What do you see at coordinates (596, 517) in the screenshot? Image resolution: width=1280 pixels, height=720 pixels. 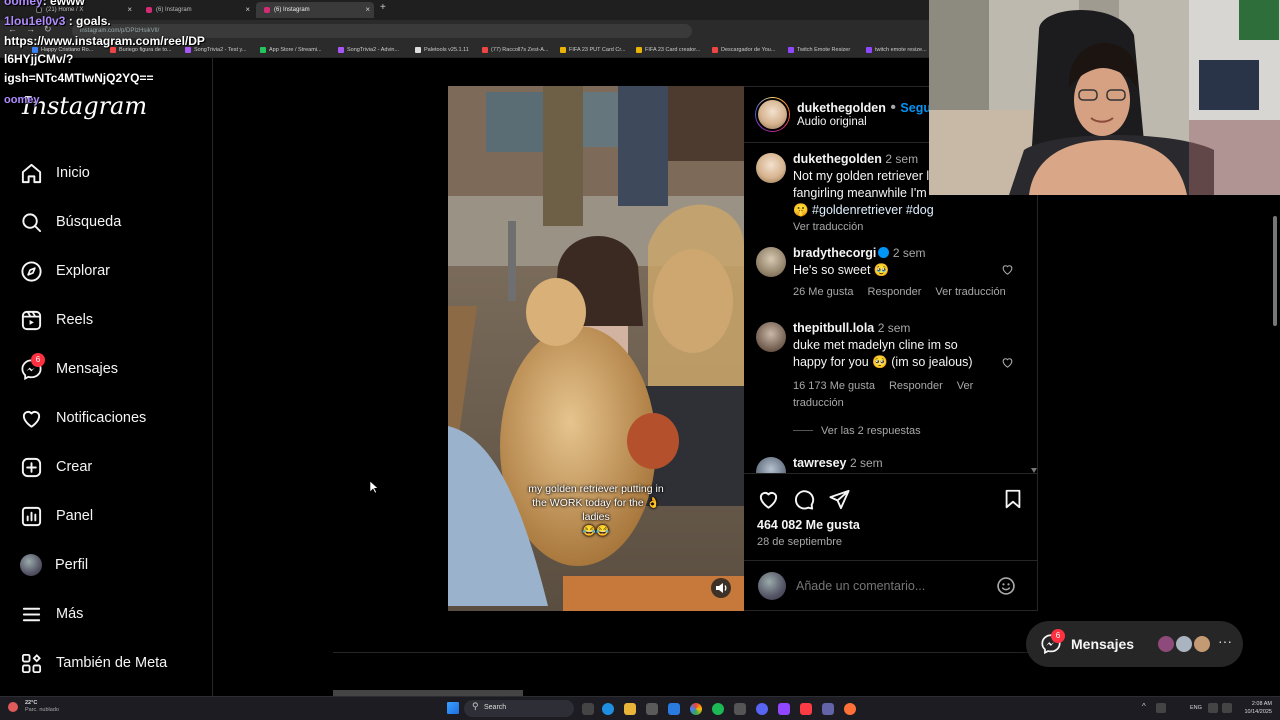 I see `reel-caption-line: ladies` at bounding box center [596, 517].